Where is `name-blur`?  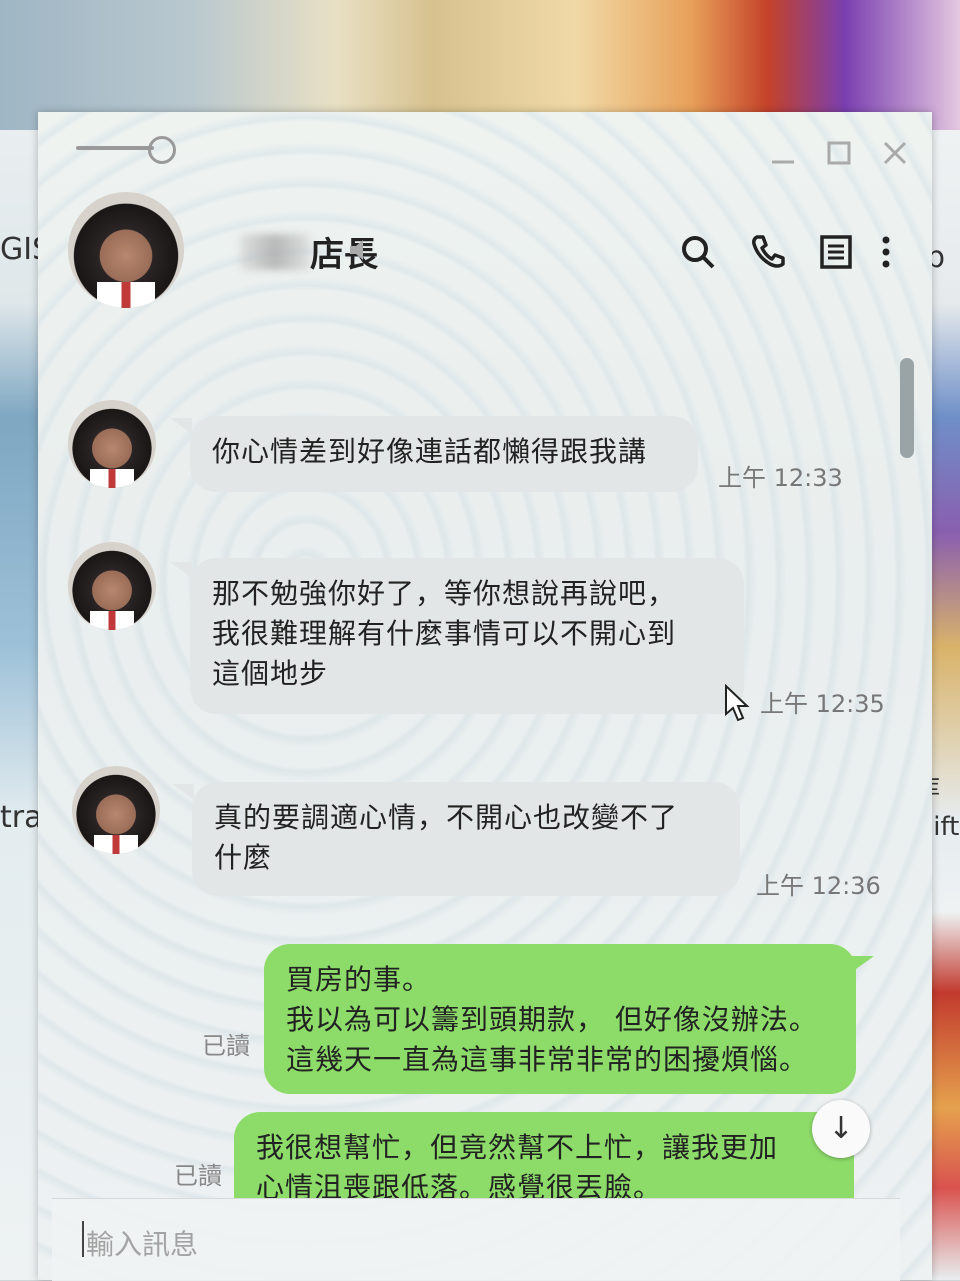 name-blur is located at coordinates (275, 252).